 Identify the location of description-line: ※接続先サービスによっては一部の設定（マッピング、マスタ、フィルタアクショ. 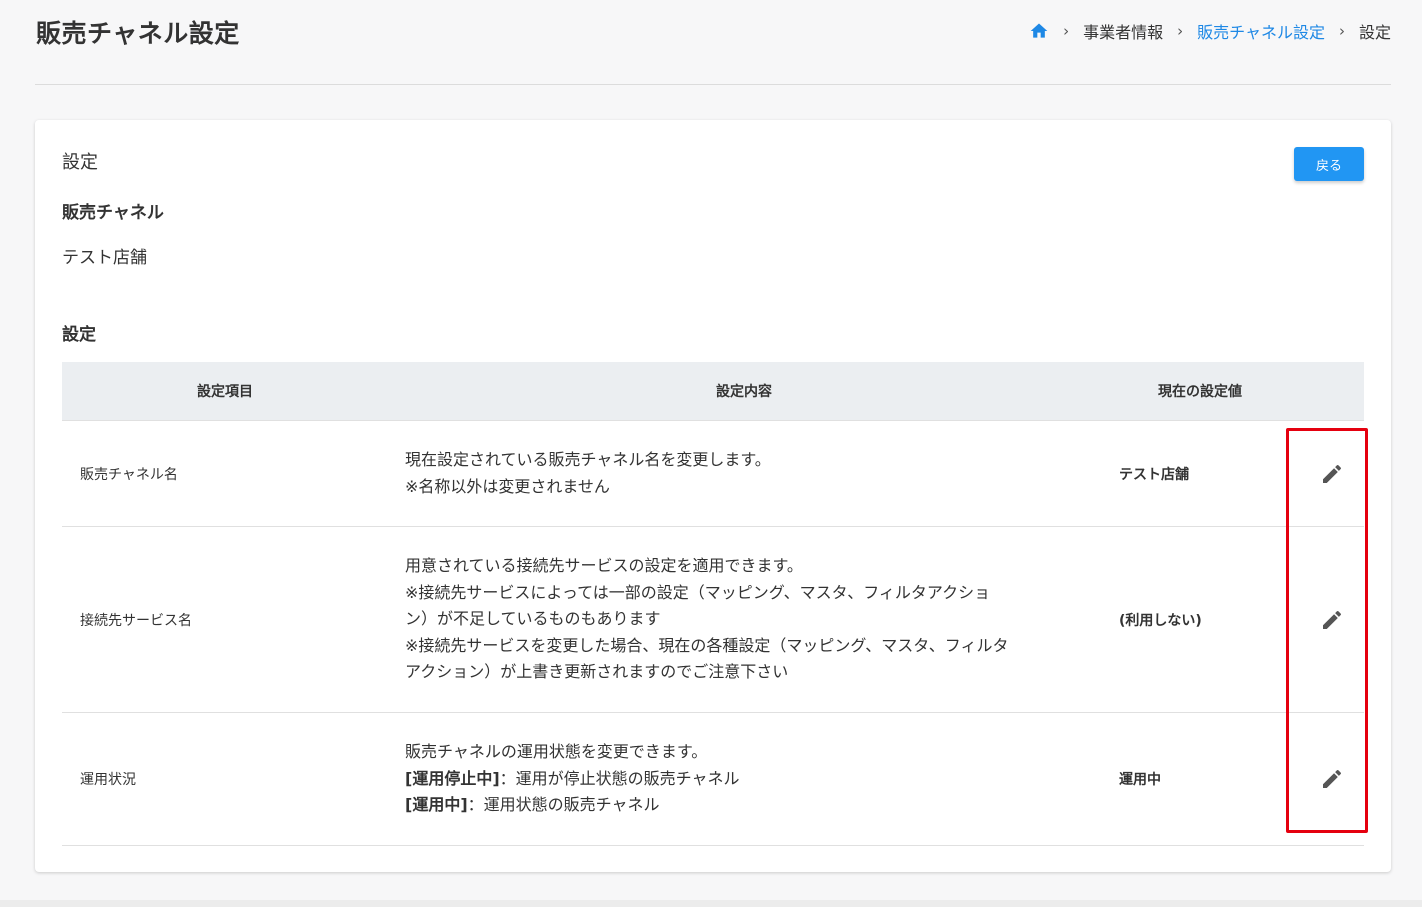
(698, 592).